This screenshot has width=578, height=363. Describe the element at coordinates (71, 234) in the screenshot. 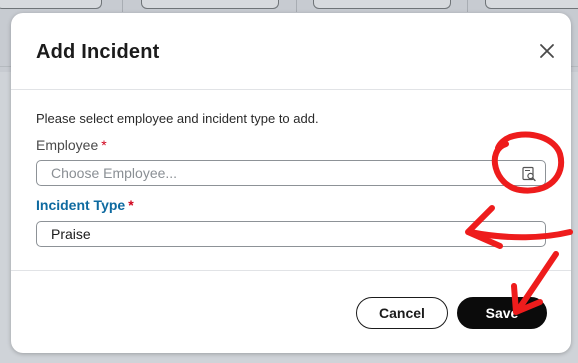

I see `incident-type-value: Praise` at that location.